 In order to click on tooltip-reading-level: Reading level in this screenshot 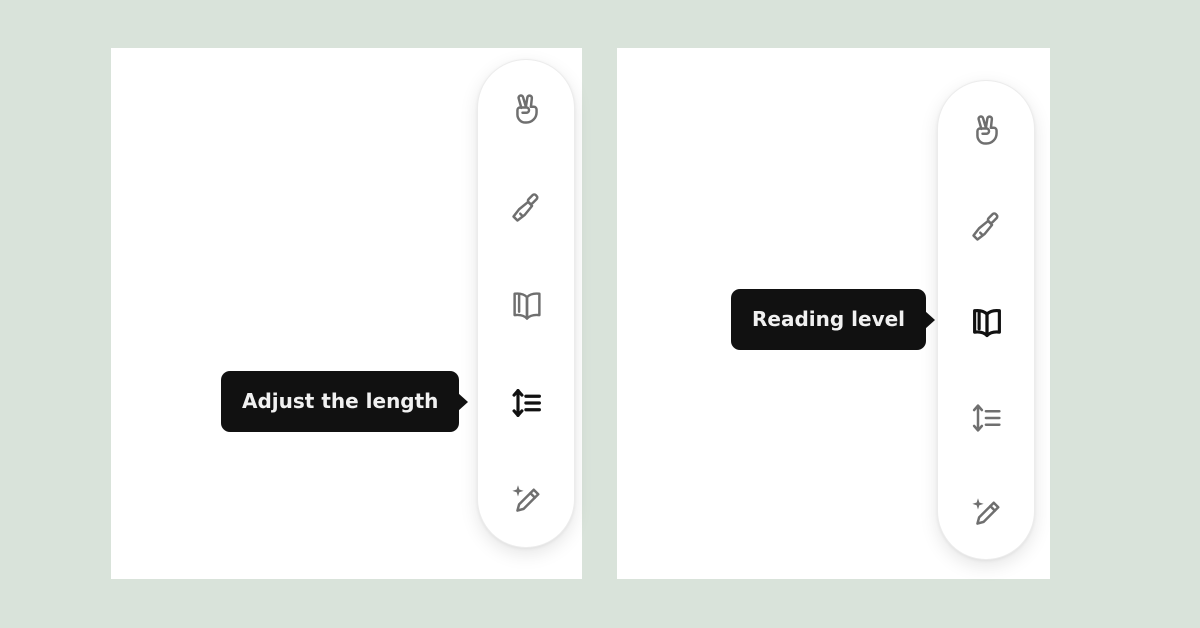, I will do `click(833, 319)`.